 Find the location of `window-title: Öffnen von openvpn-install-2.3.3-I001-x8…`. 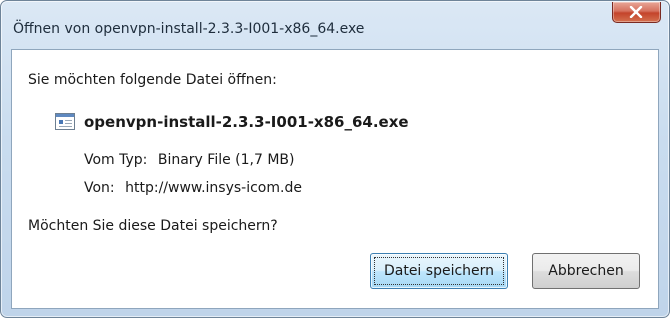

window-title: Öffnen von openvpn-install-2.3.3-I001-x8… is located at coordinates (189, 29).